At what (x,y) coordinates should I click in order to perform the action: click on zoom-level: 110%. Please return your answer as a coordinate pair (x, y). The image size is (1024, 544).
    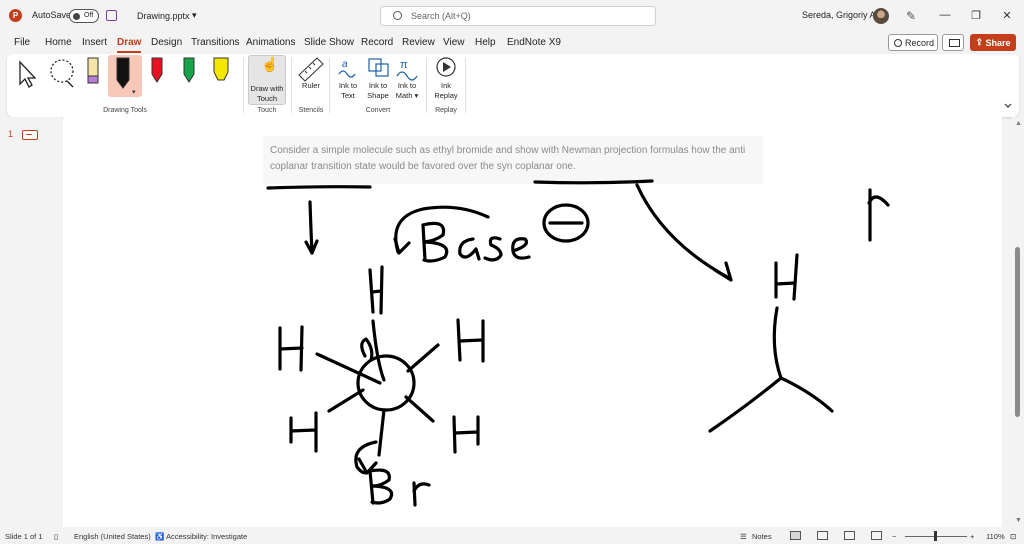
    Looking at the image, I should click on (995, 536).